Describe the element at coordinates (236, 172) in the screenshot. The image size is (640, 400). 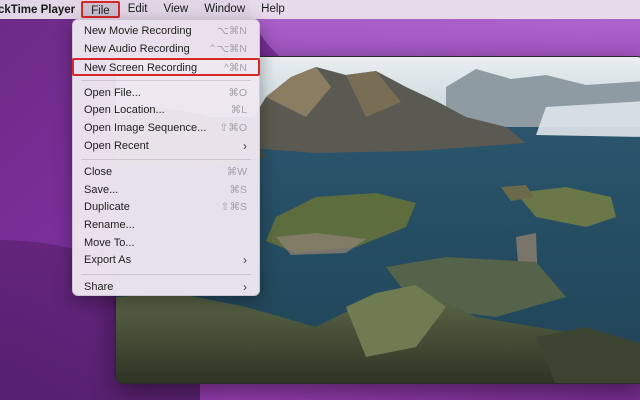
I see `shortcut-label: ⌘W` at that location.